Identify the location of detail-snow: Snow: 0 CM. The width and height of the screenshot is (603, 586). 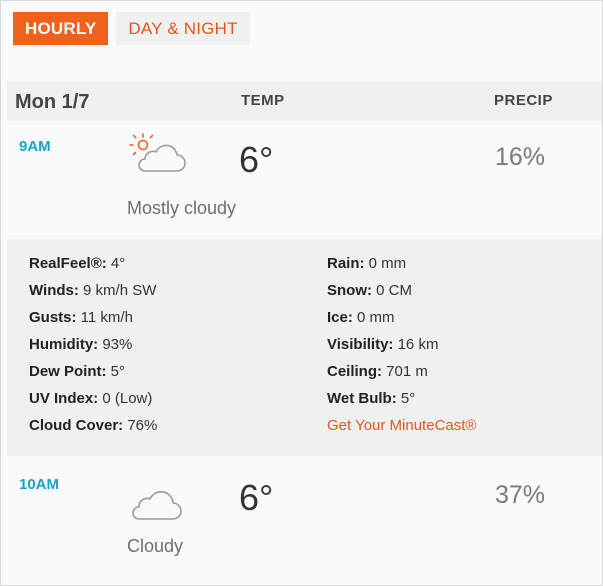
(370, 290).